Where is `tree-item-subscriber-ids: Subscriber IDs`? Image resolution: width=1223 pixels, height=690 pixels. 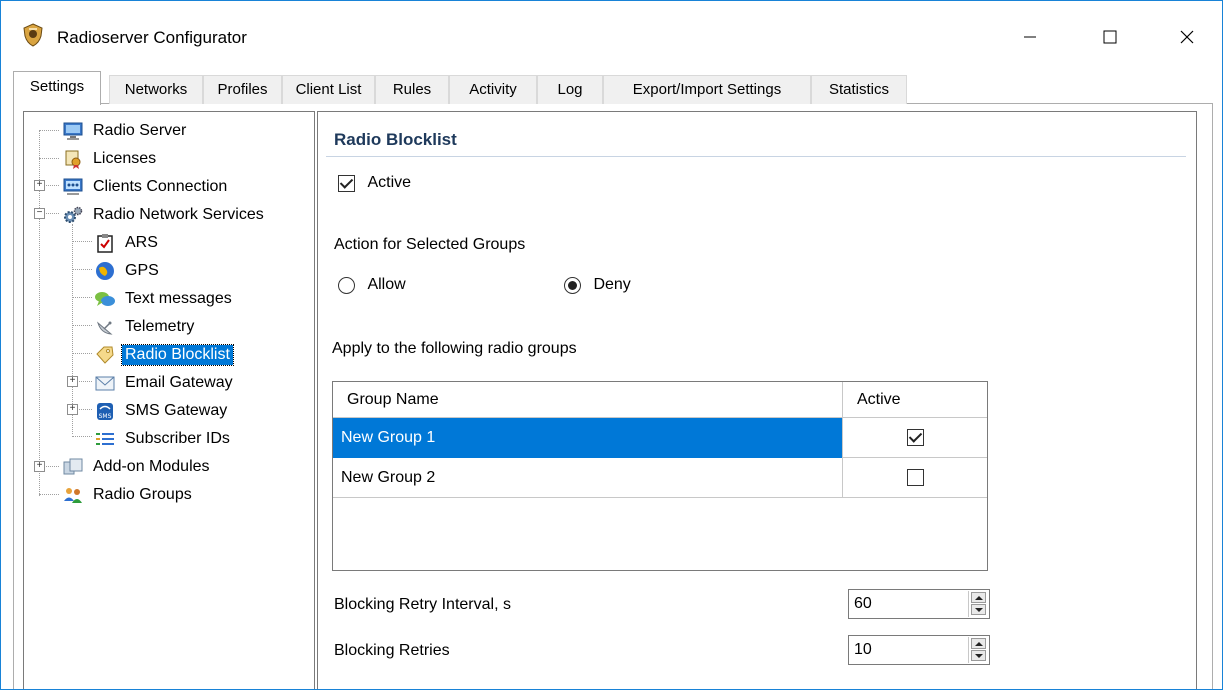 tree-item-subscriber-ids: Subscriber IDs is located at coordinates (163, 439).